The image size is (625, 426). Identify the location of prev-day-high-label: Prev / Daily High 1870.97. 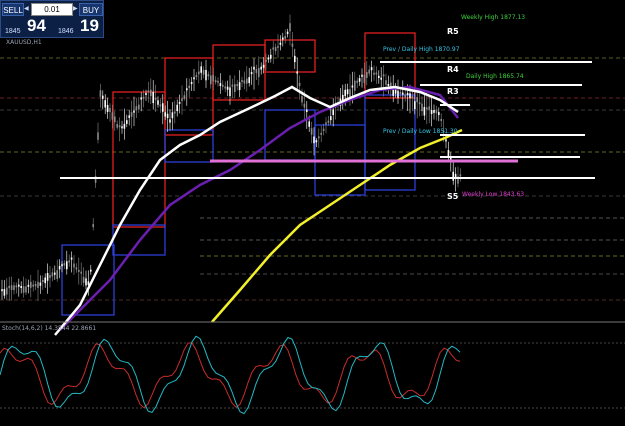
(421, 49).